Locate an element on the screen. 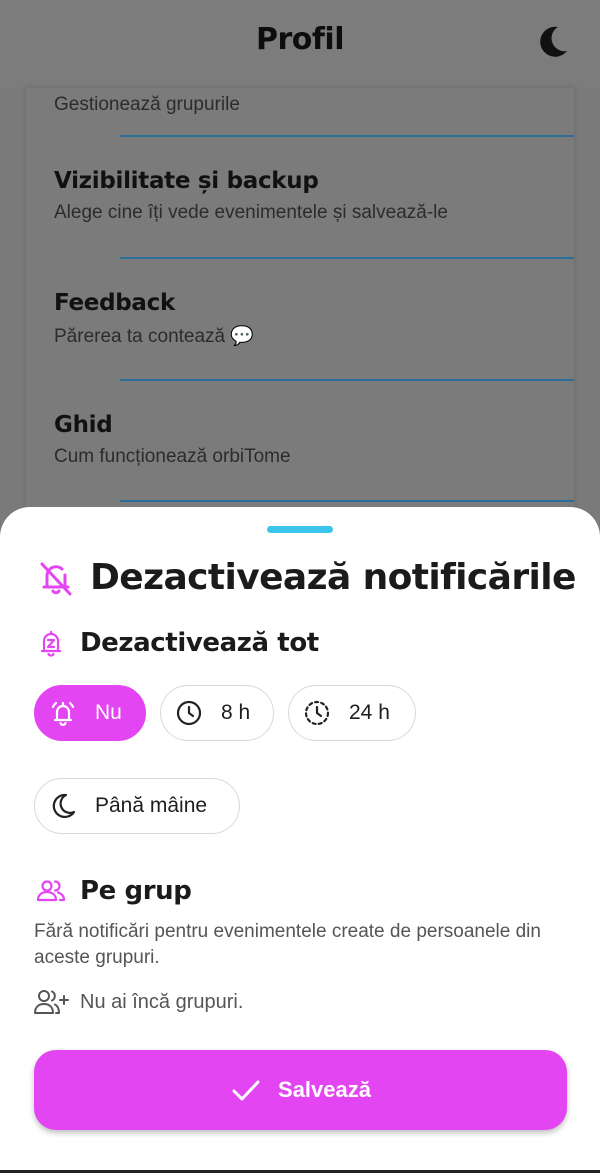 This screenshot has height=1173, width=600. mute-all-section-header: Dezactivează tot is located at coordinates (177, 643).